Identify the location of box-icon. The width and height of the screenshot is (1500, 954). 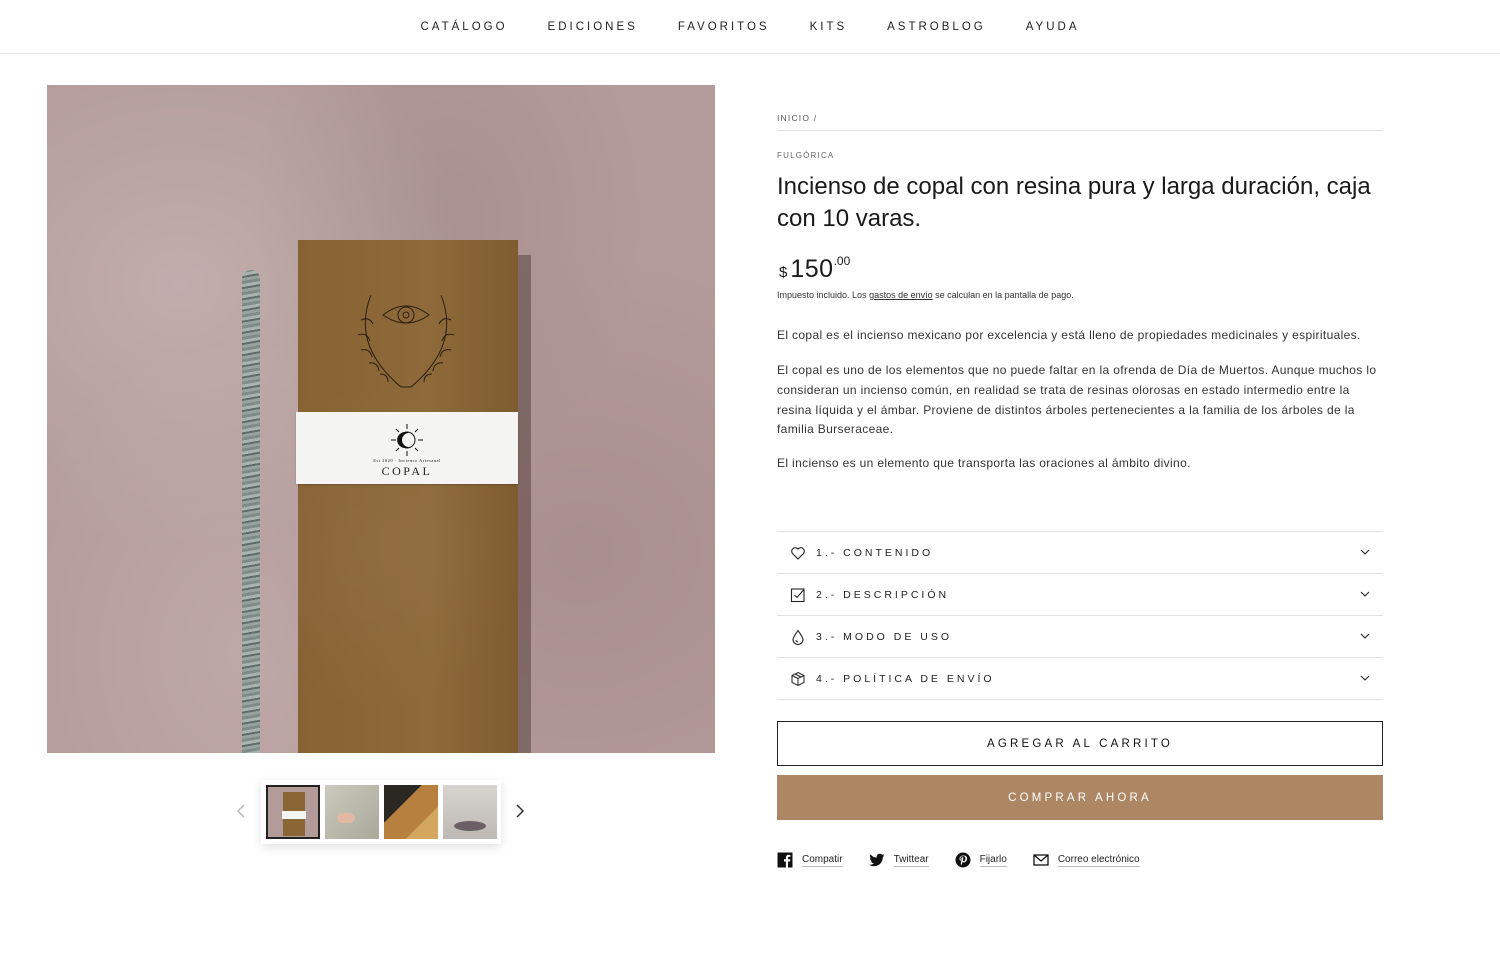
(798, 678).